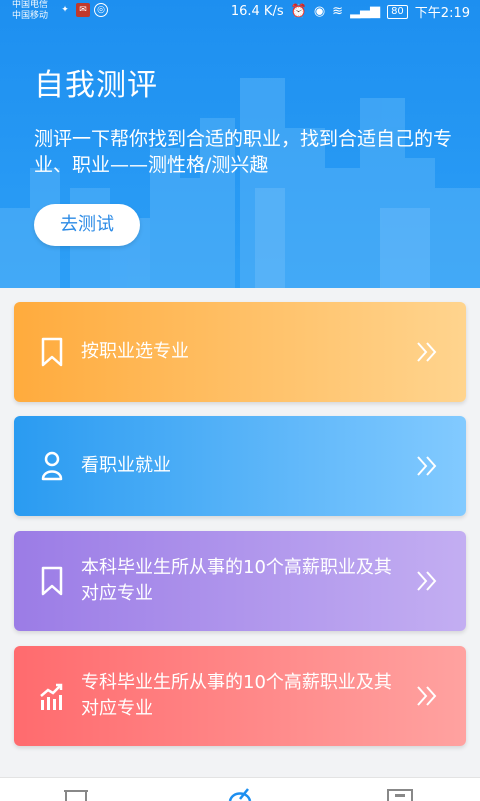 The image size is (480, 801). I want to click on carrier-2: 中国移动, so click(30, 16).